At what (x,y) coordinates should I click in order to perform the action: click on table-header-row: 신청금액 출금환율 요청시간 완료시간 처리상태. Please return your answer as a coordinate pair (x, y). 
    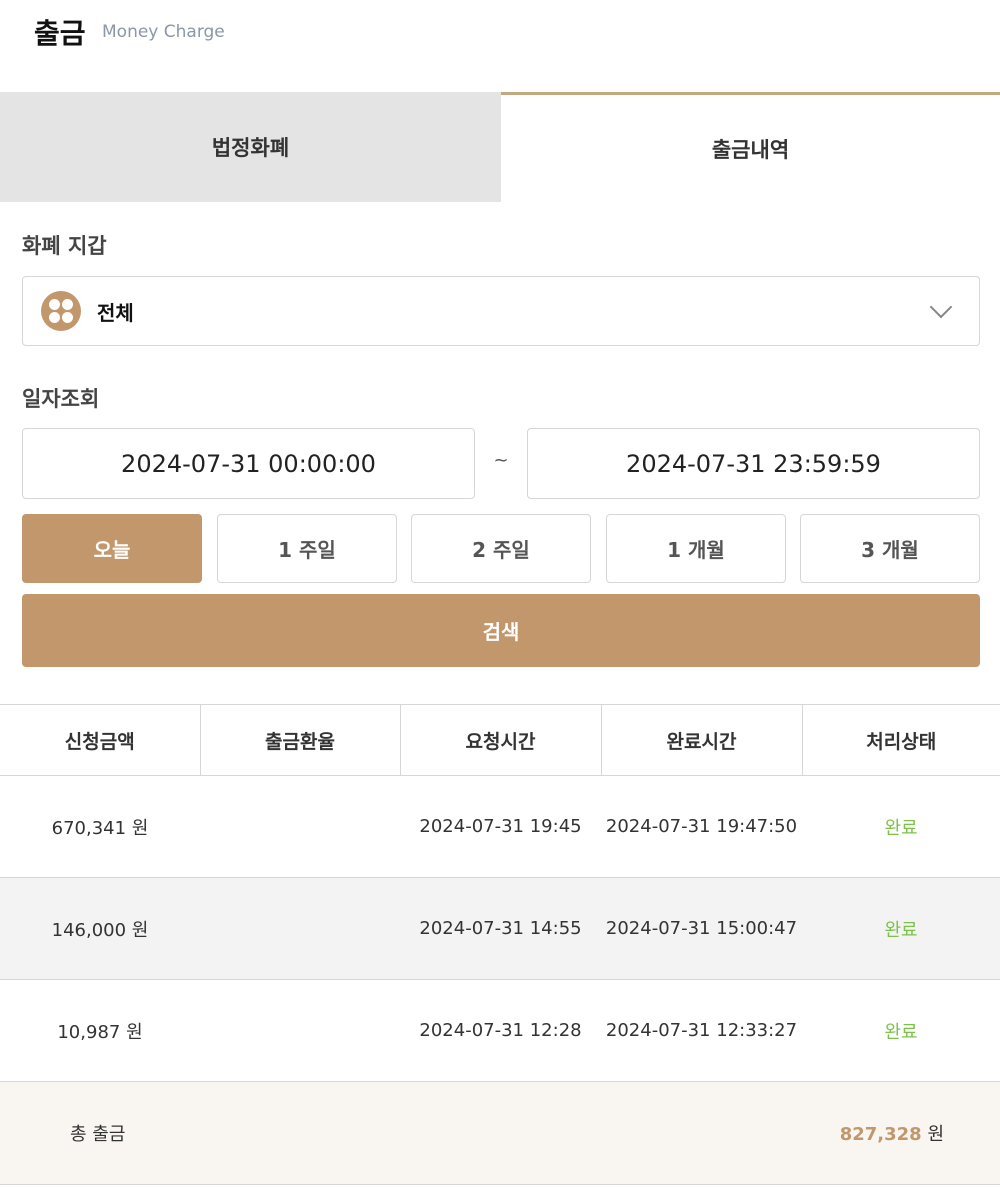
    Looking at the image, I should click on (500, 740).